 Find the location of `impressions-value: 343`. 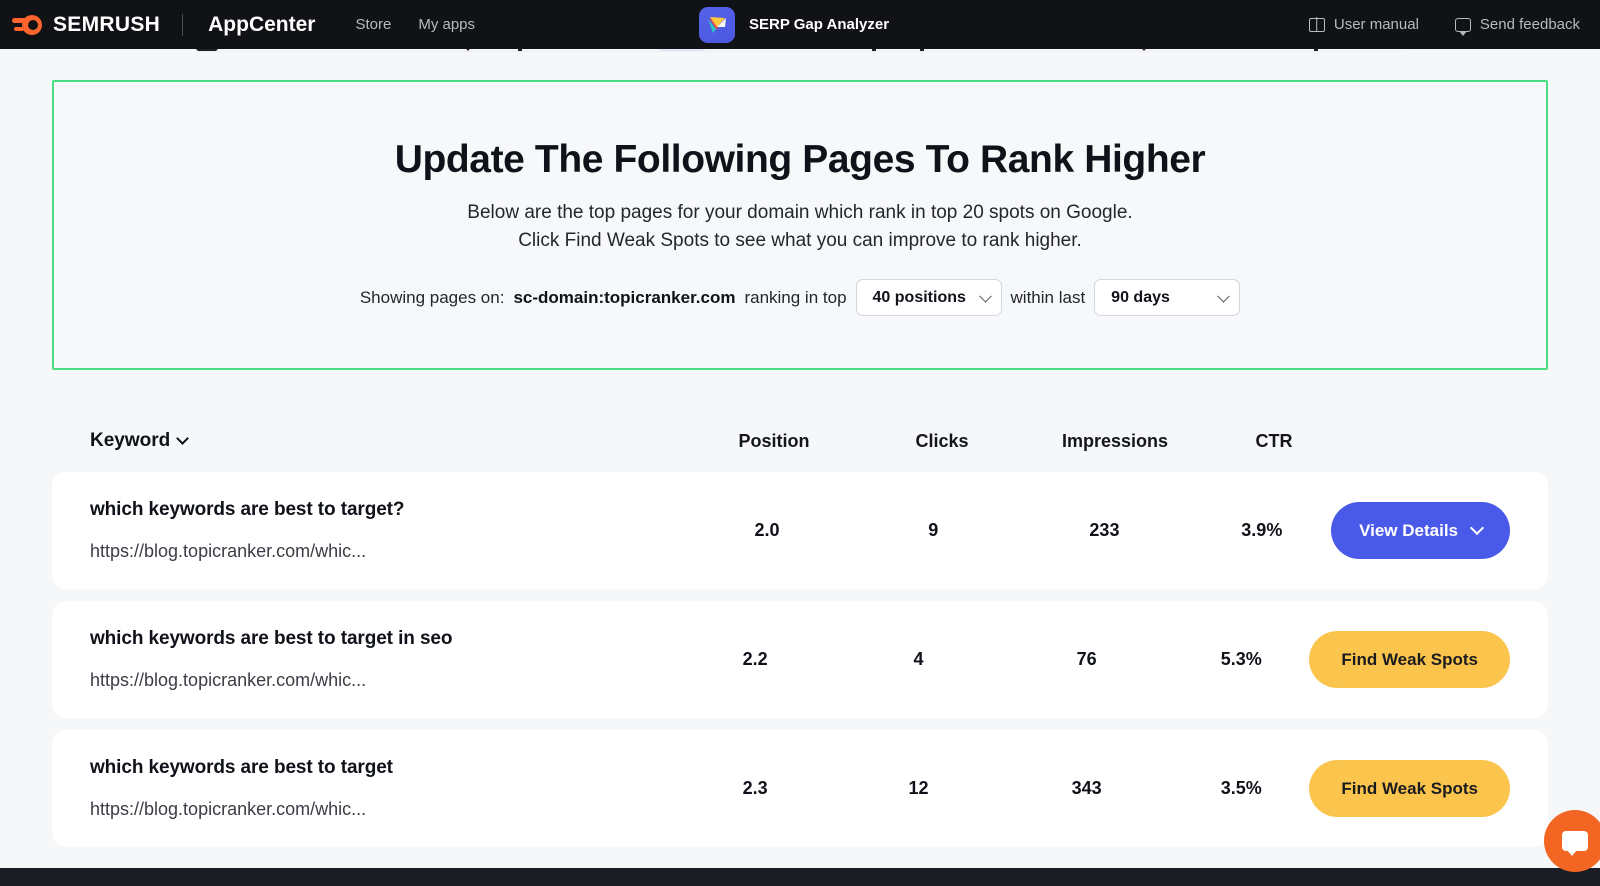

impressions-value: 343 is located at coordinates (1086, 788).